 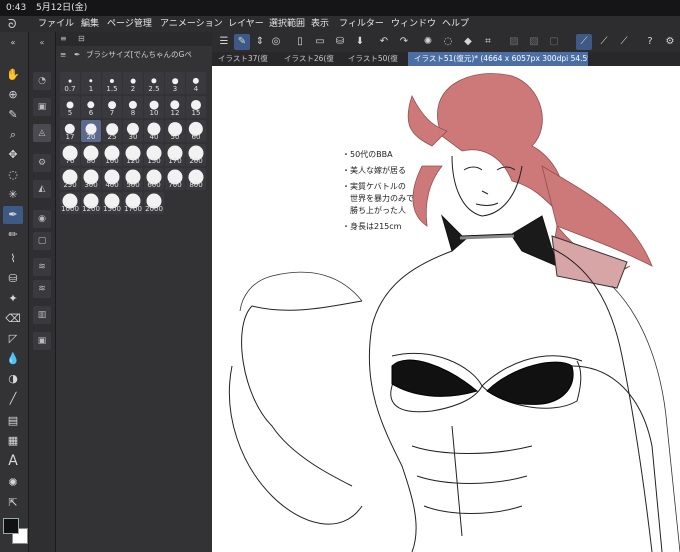 What do you see at coordinates (276, 42) in the screenshot?
I see `palette-icon: ◎` at bounding box center [276, 42].